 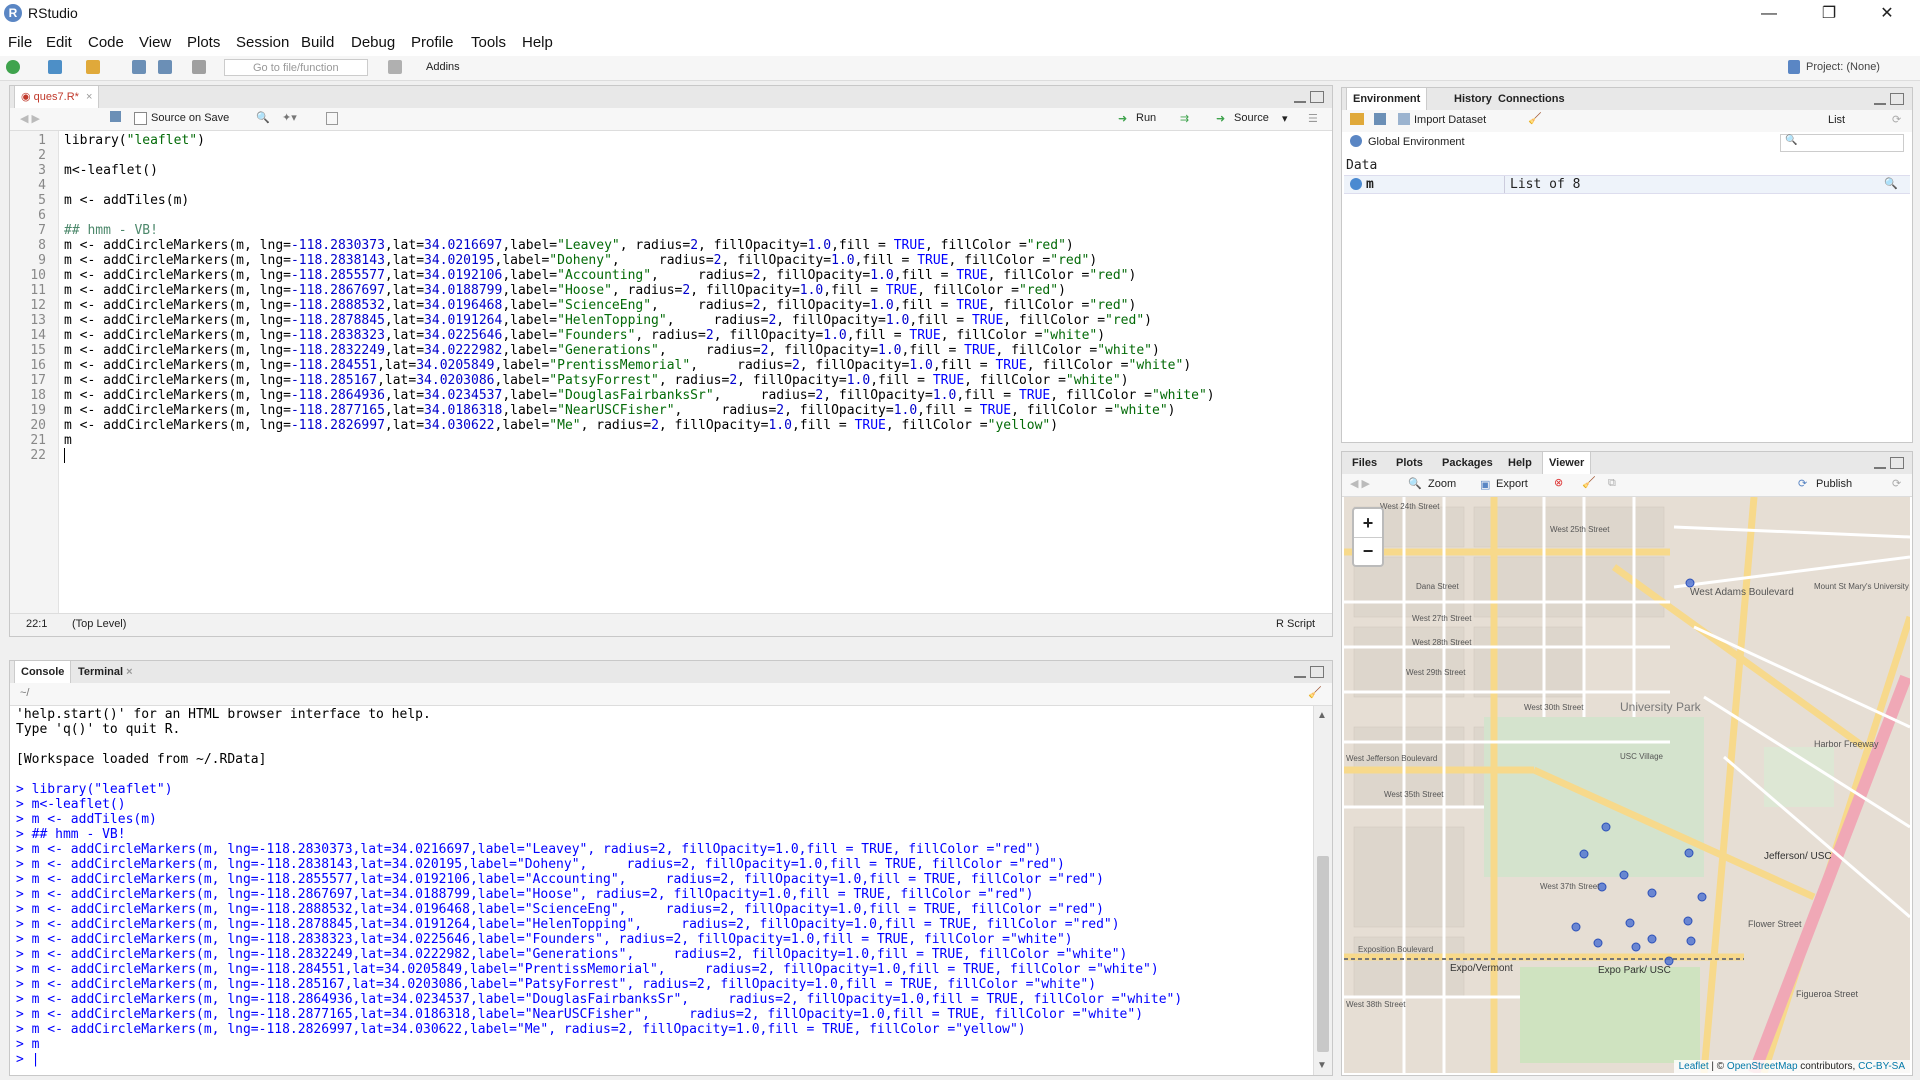 I want to click on tab-files: Files, so click(x=1364, y=463).